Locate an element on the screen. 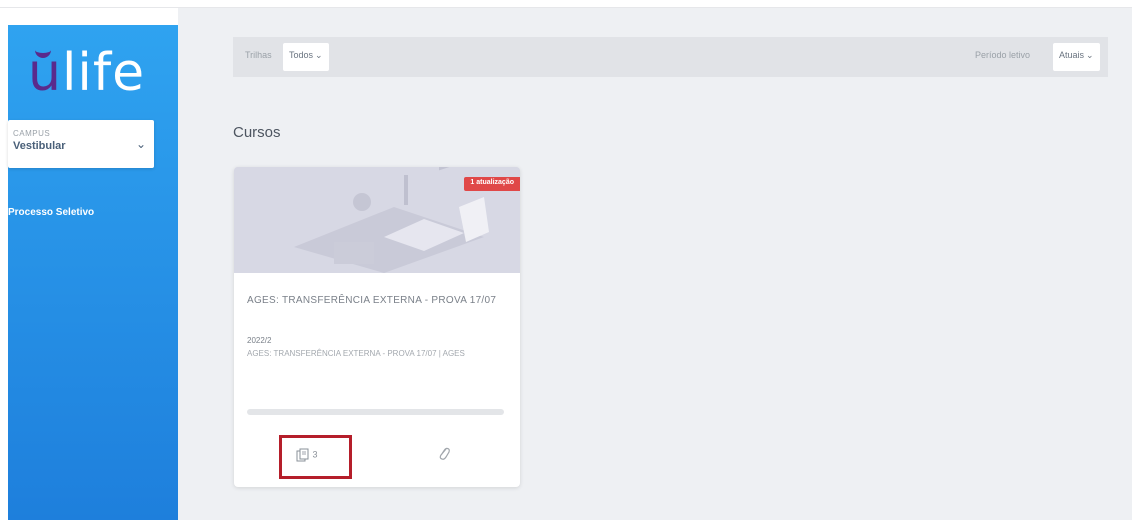  nav-item-processo-seletivo: Processo Seletivo is located at coordinates (51, 212).